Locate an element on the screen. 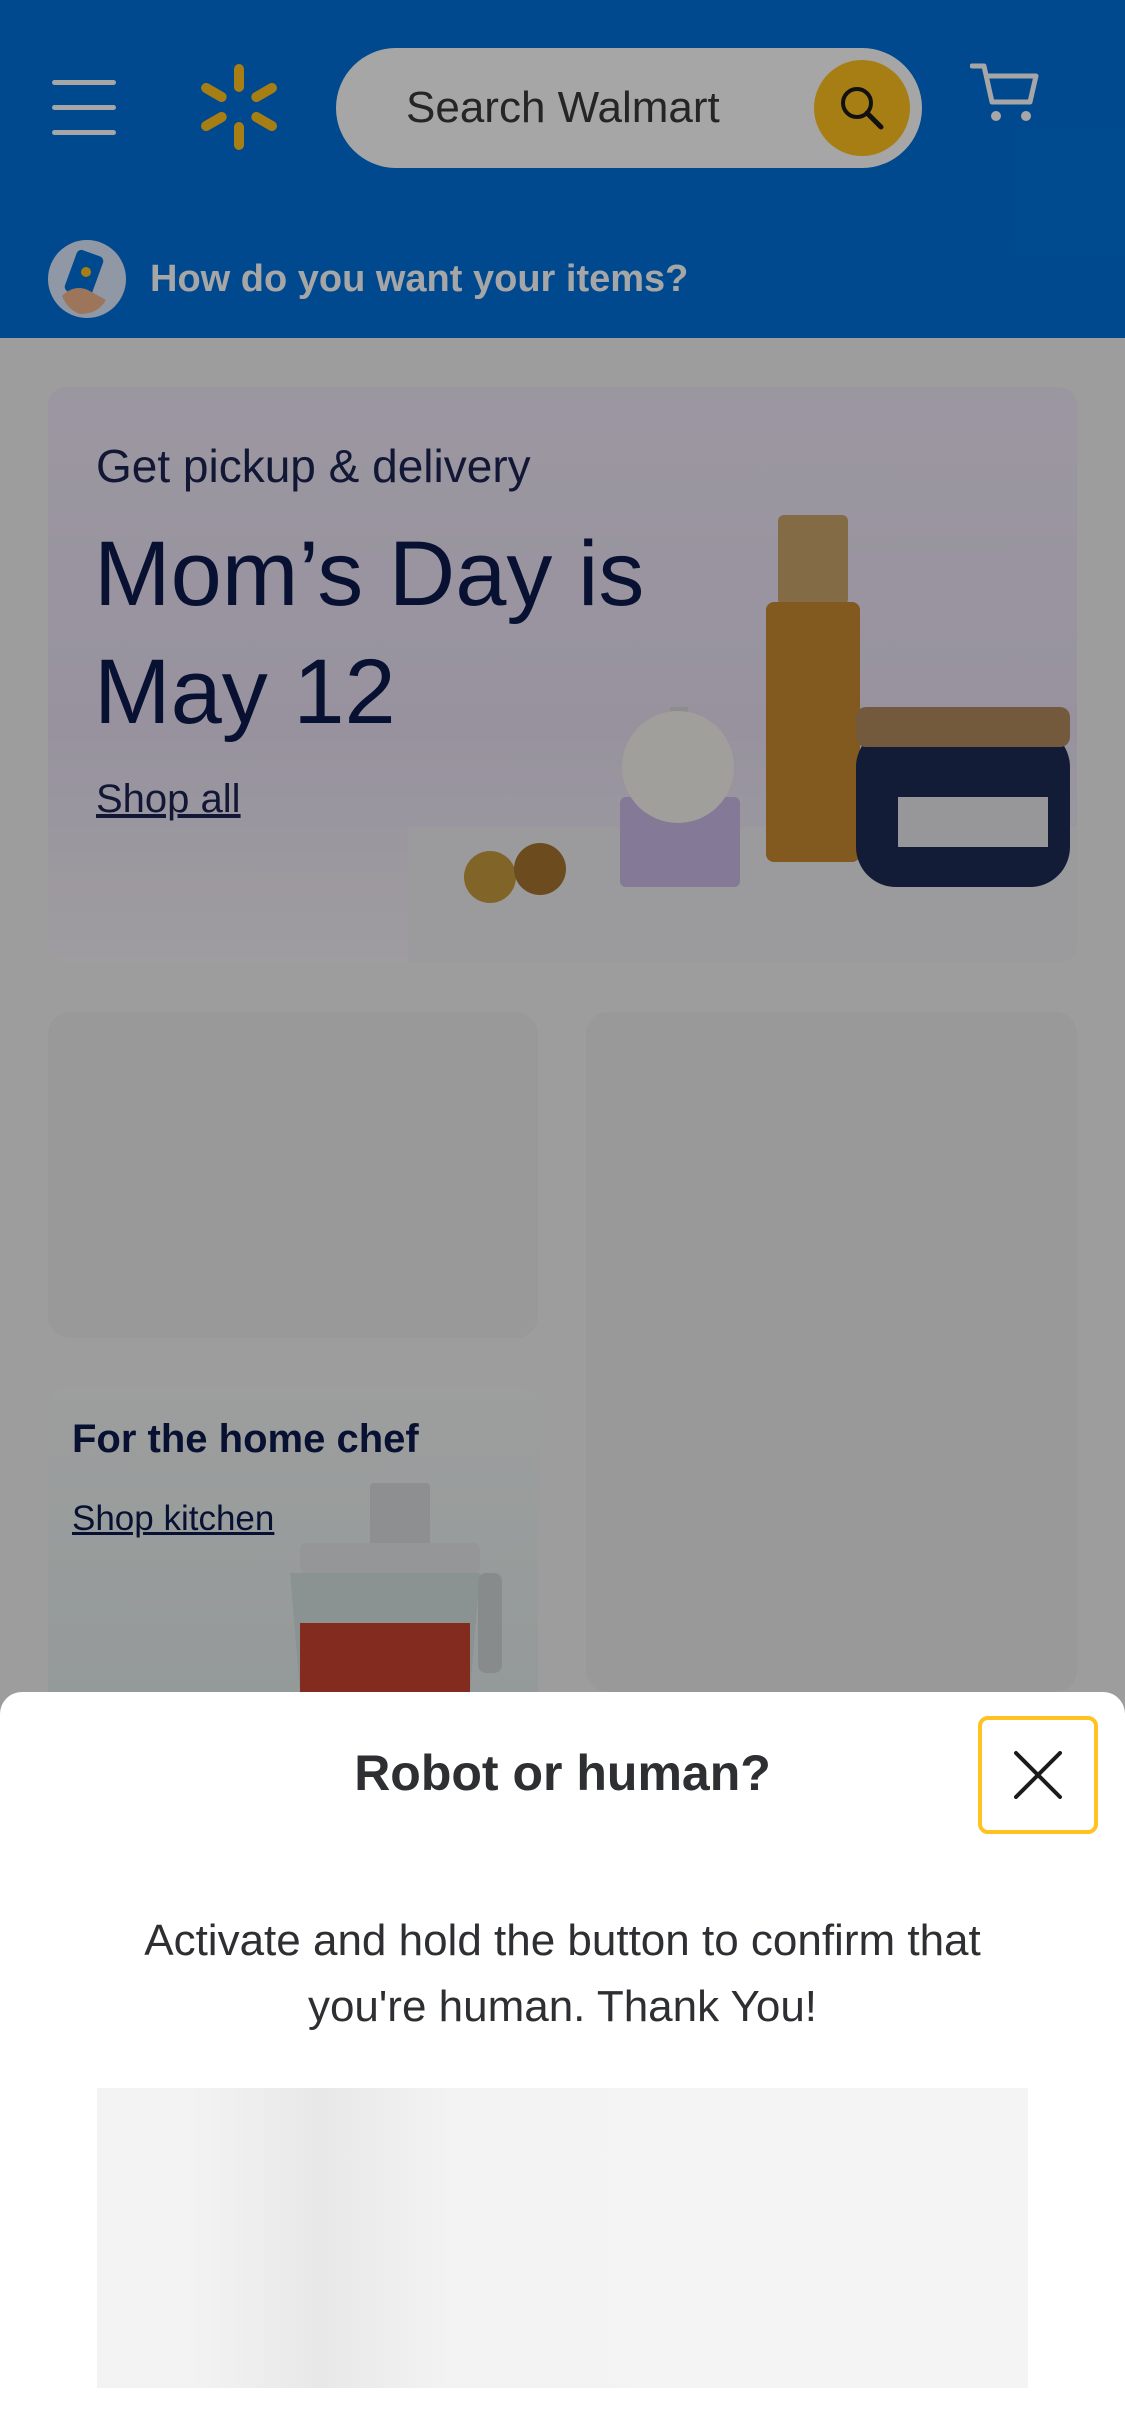 The height and width of the screenshot is (2436, 1125). close-button is located at coordinates (1038, 1775).